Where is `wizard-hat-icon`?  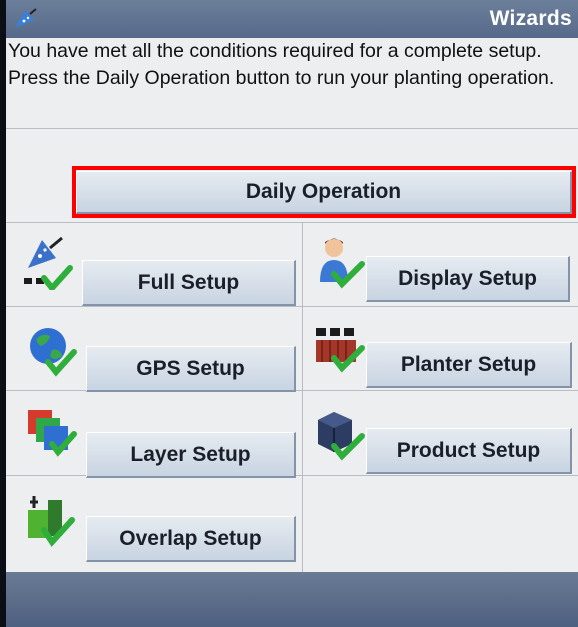
wizard-hat-icon is located at coordinates (26, 18).